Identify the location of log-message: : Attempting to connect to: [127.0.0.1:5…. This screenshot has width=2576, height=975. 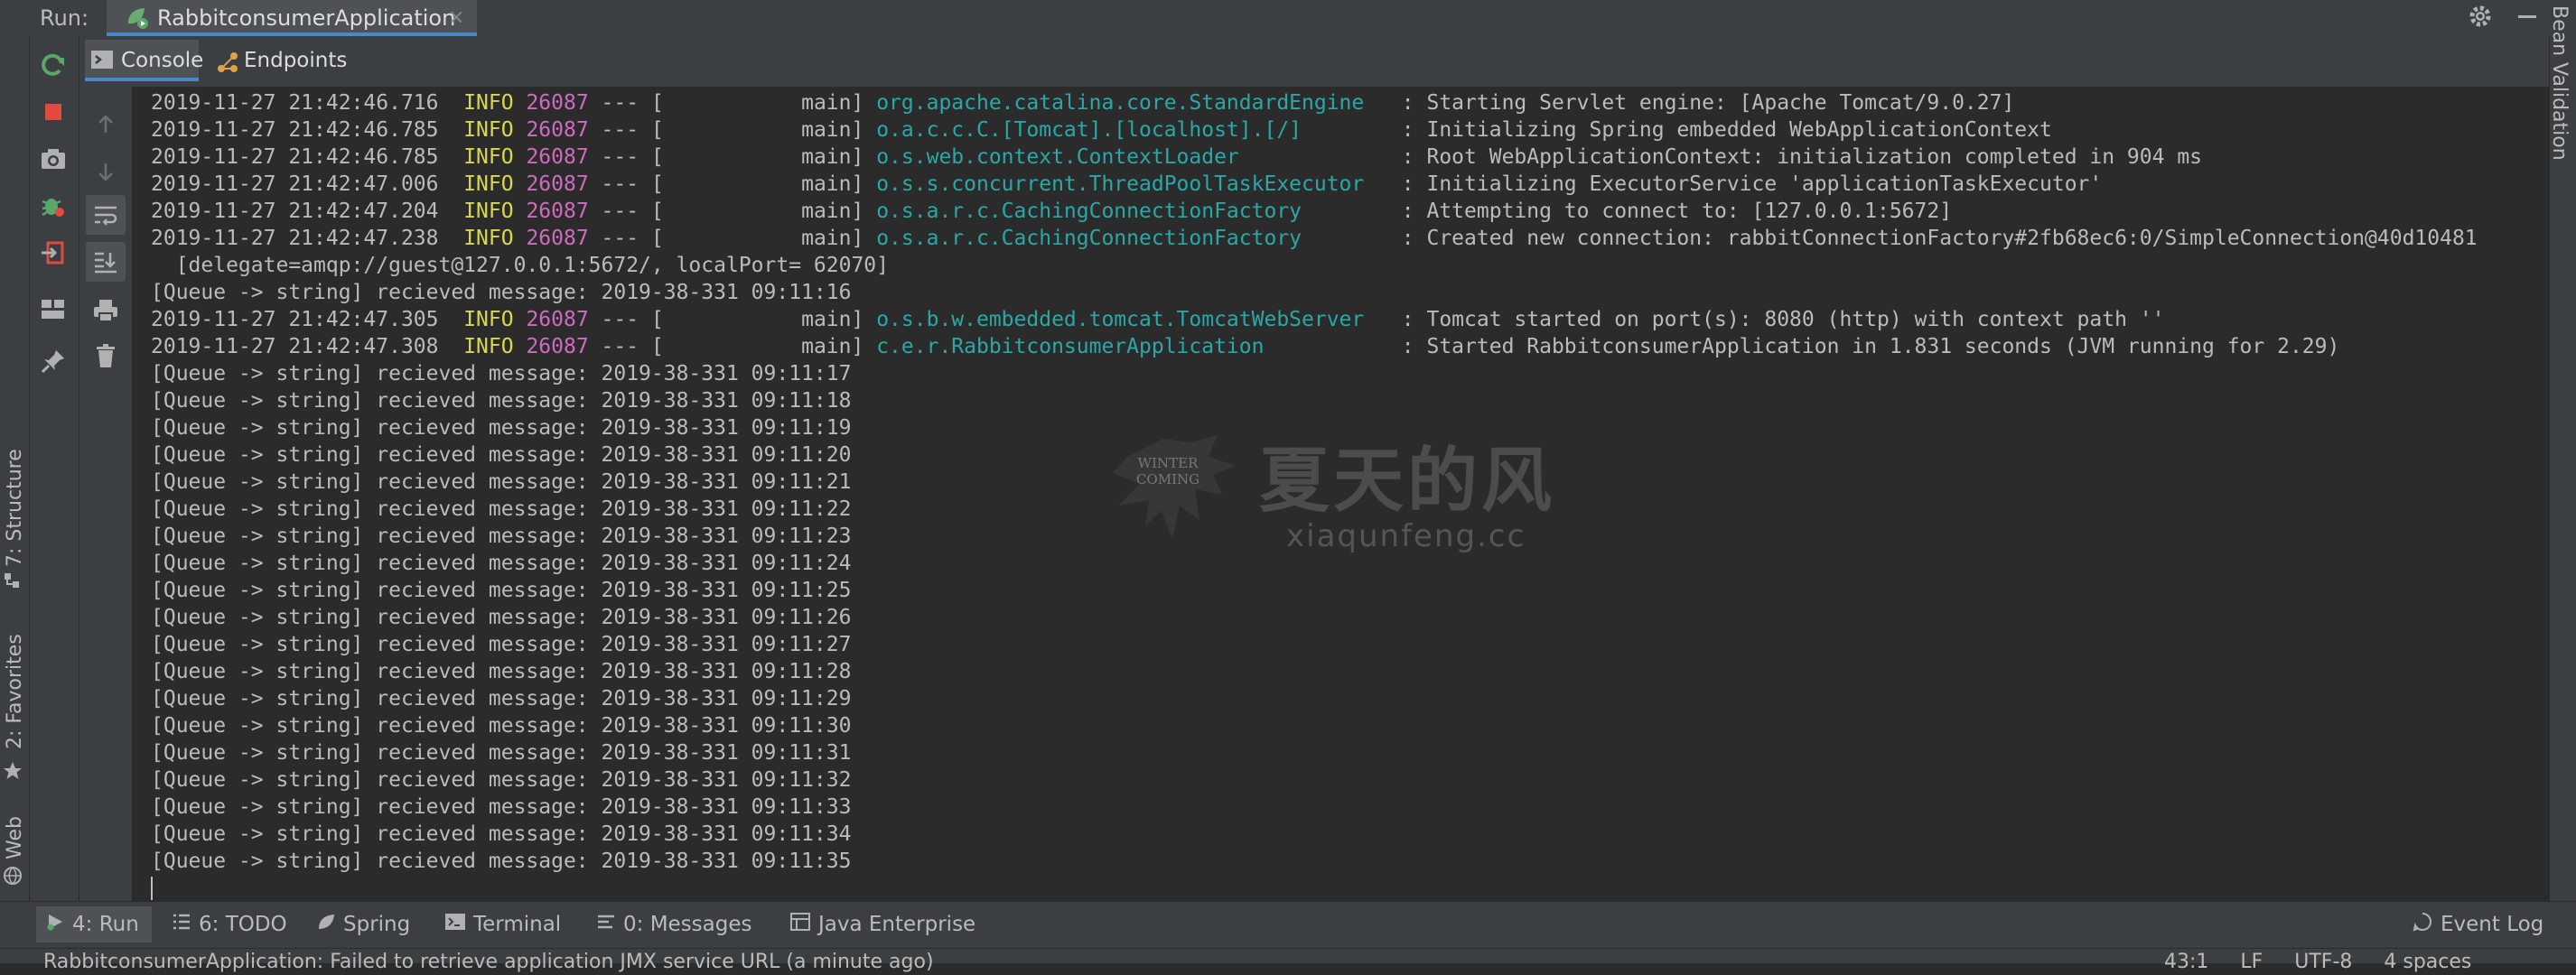
(1677, 211).